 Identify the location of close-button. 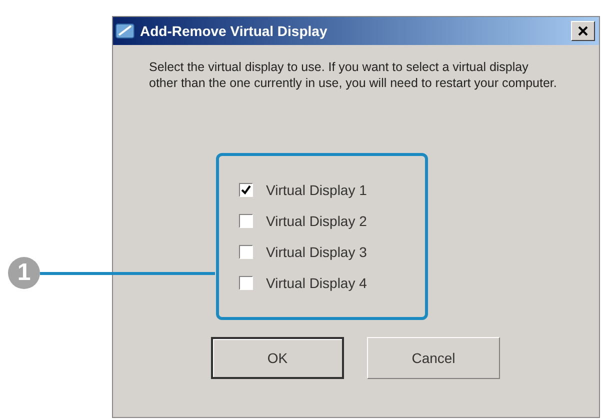
(583, 31).